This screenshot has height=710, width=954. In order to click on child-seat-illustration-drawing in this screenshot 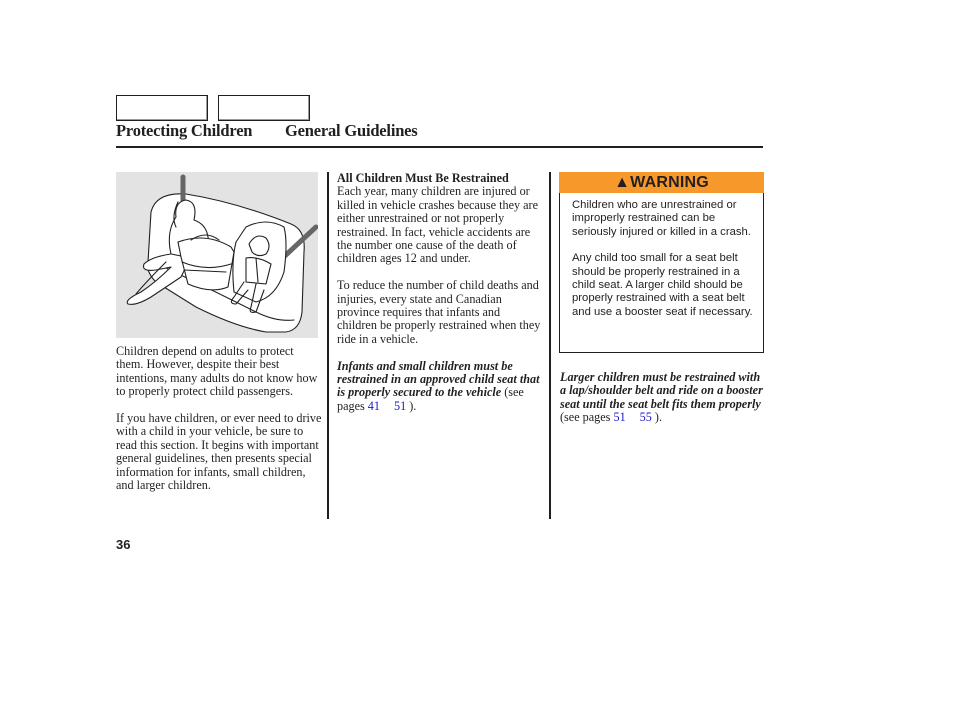, I will do `click(222, 253)`.